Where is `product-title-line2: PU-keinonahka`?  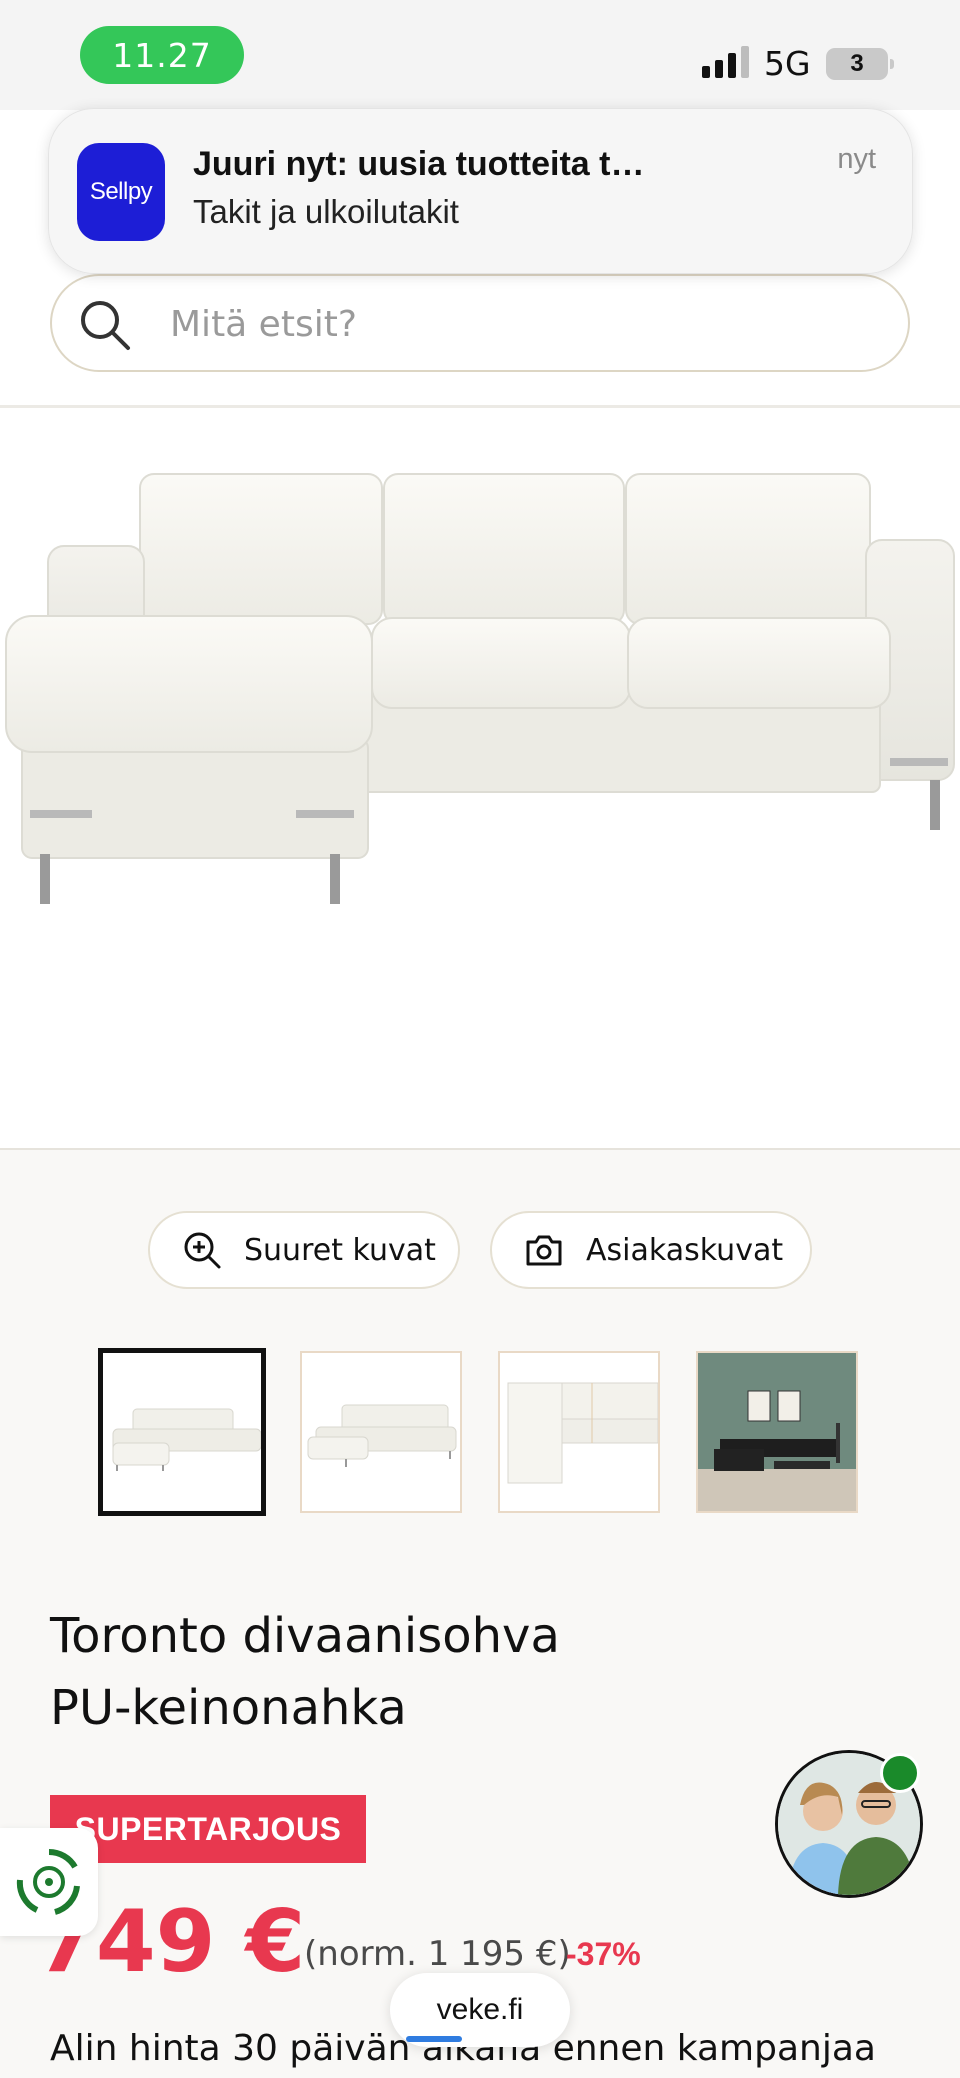
product-title-line2: PU-keinonahka is located at coordinates (228, 1708).